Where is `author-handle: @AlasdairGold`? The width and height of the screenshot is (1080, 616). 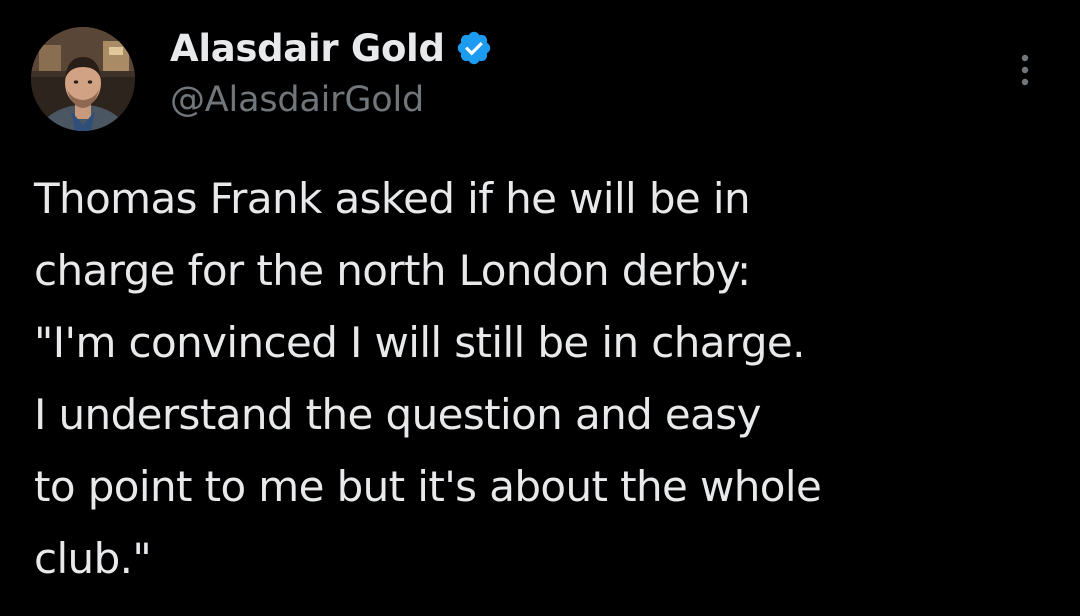
author-handle: @AlasdairGold is located at coordinates (297, 100).